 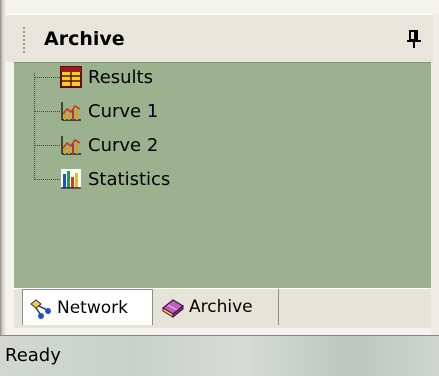 I want to click on tree-item-results: Results, so click(x=106, y=77).